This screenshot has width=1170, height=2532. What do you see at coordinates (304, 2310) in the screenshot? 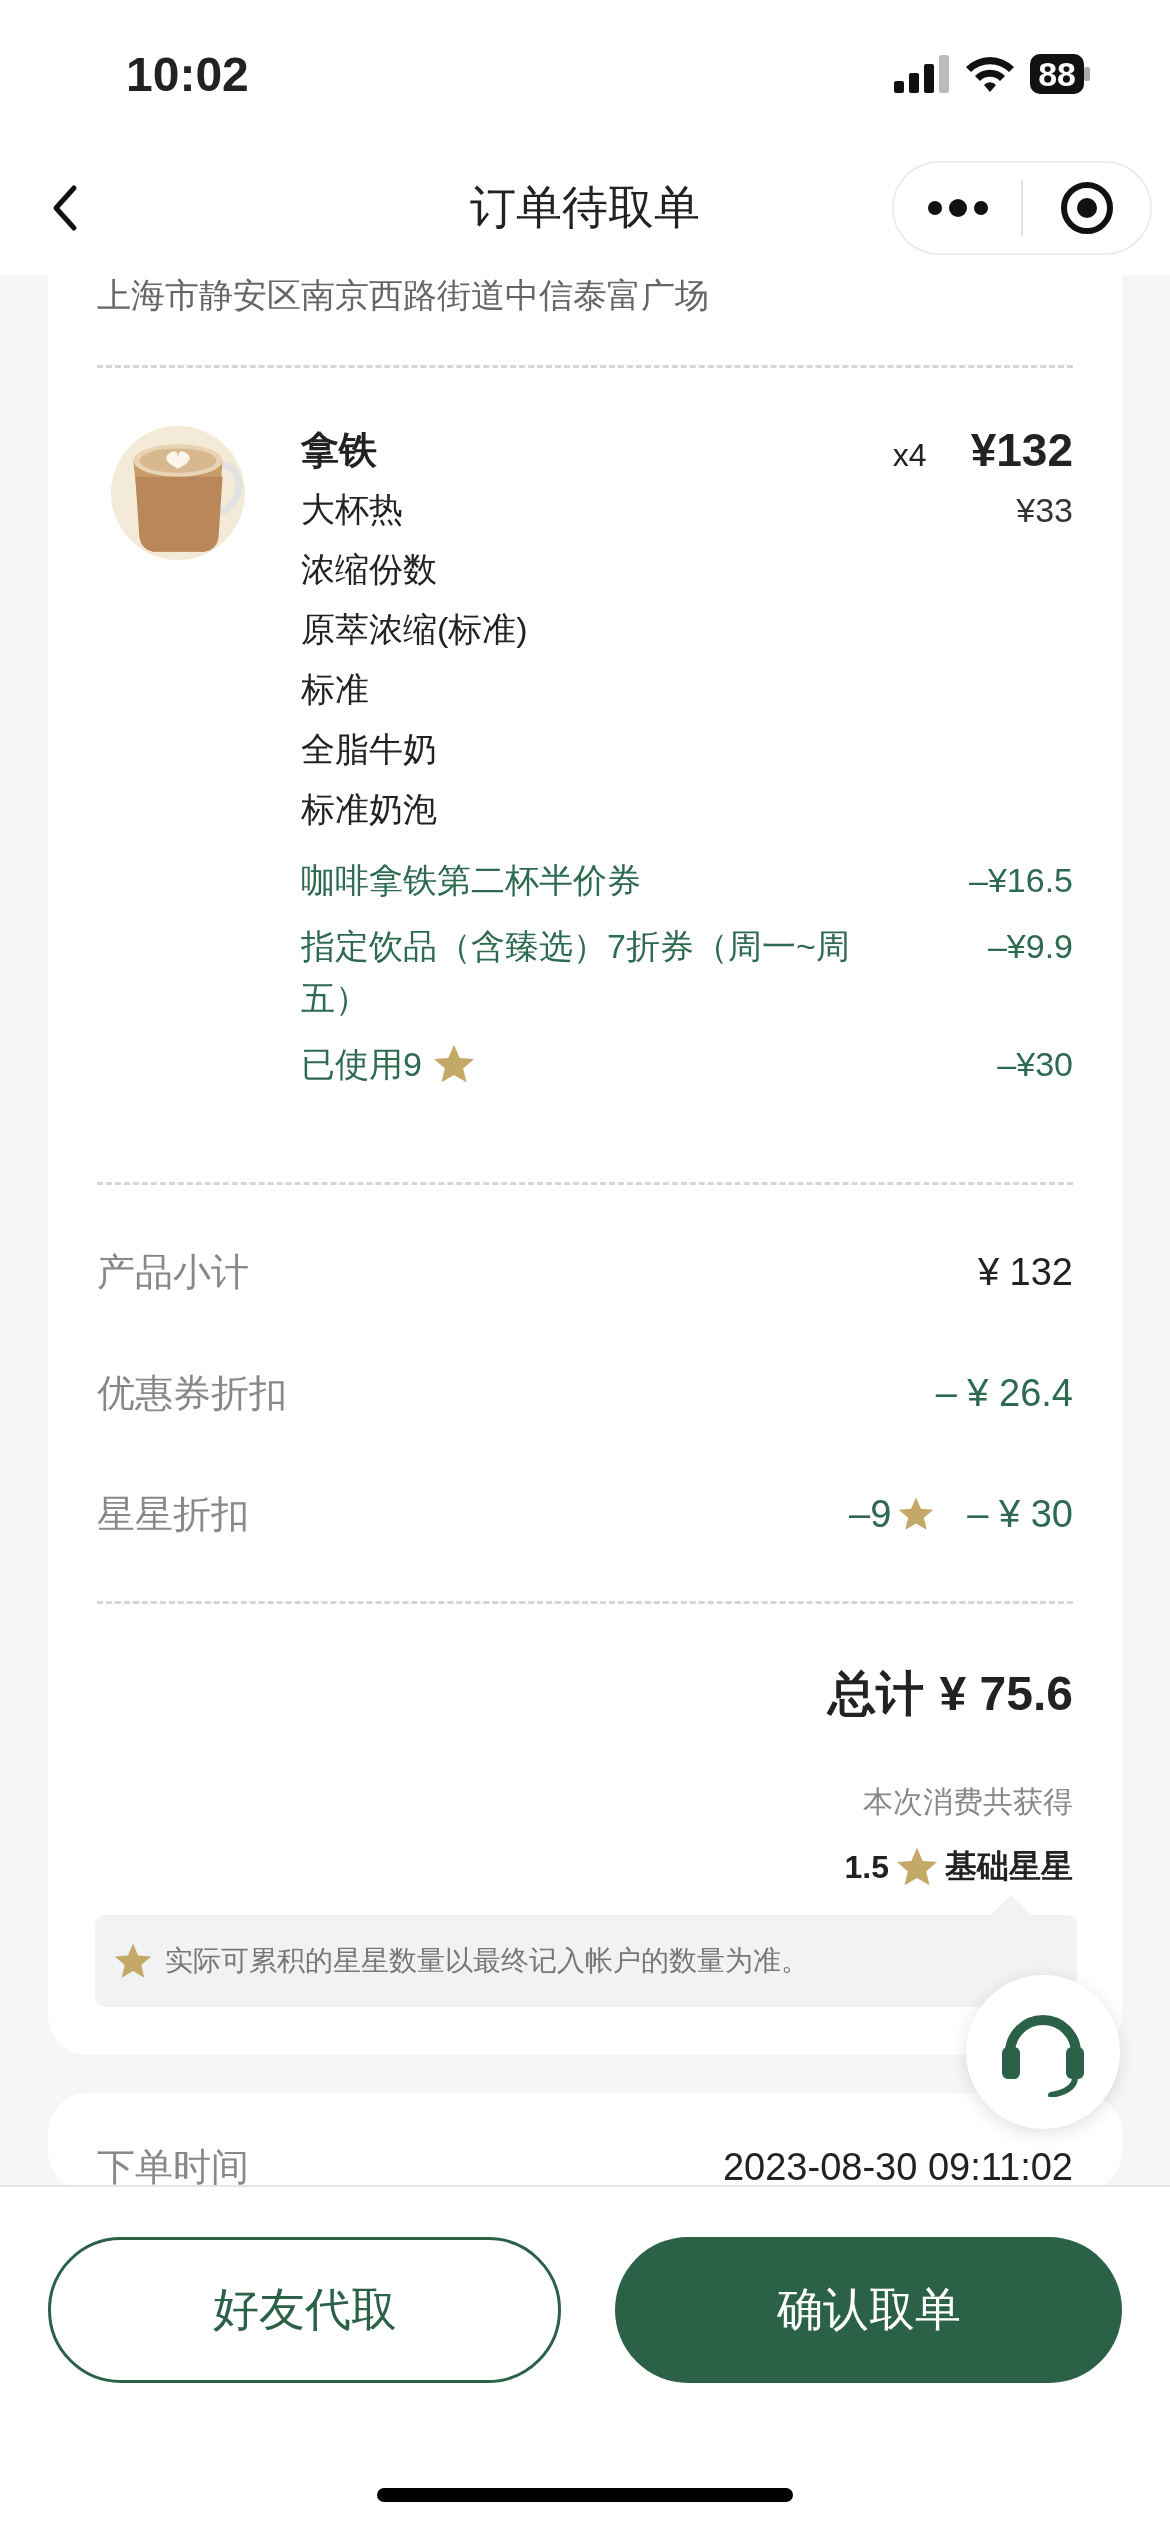
I see `friend-pickup-button: 好友代取` at bounding box center [304, 2310].